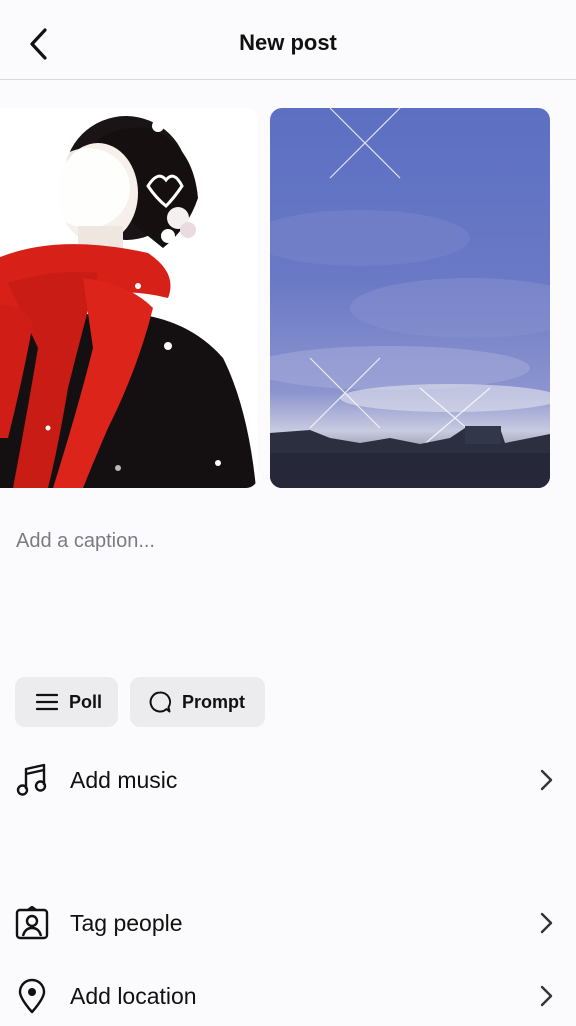 The image size is (576, 1026). What do you see at coordinates (213, 701) in the screenshot?
I see `prompt-label: Prompt` at bounding box center [213, 701].